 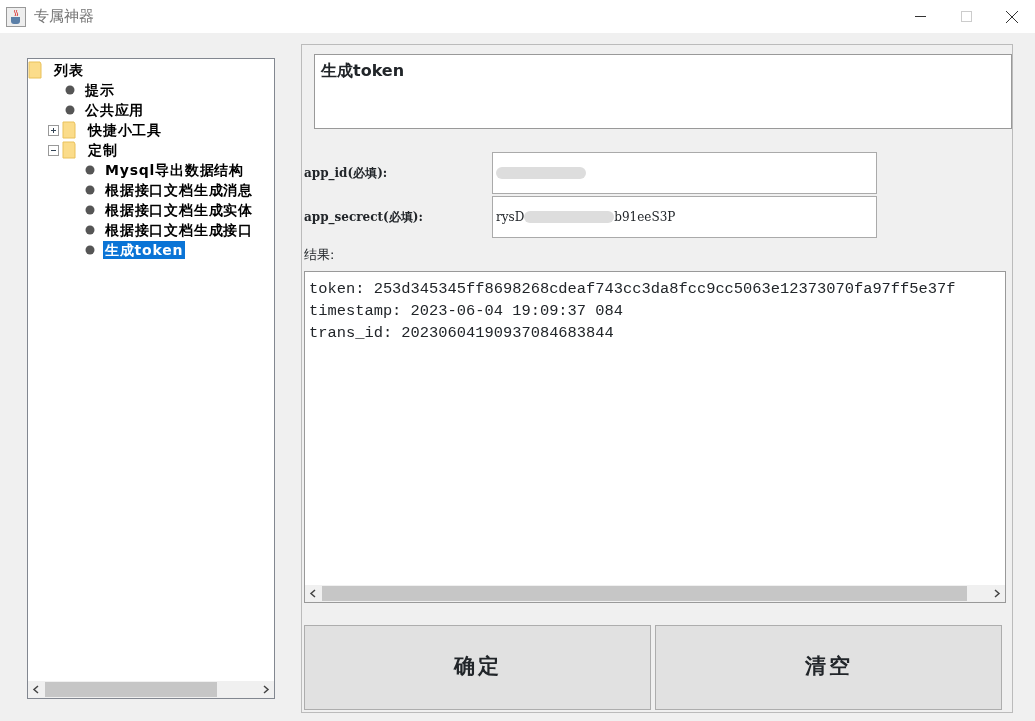 I want to click on close-icon, so click(x=1012, y=16).